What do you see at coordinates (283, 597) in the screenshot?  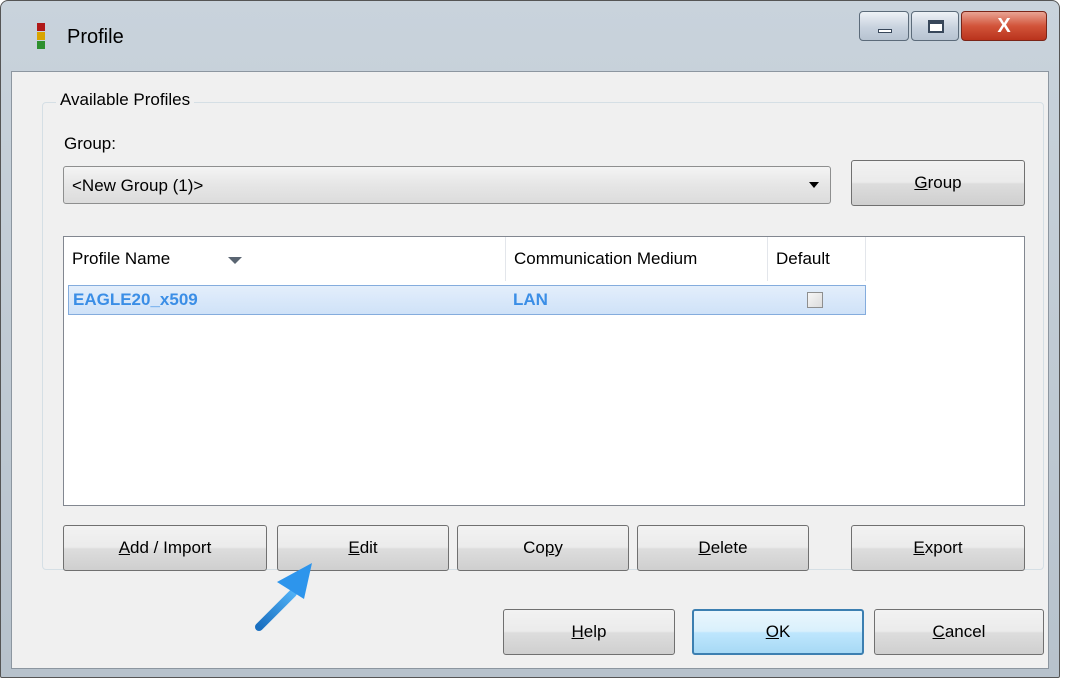 I see `annotation-arrow-icon` at bounding box center [283, 597].